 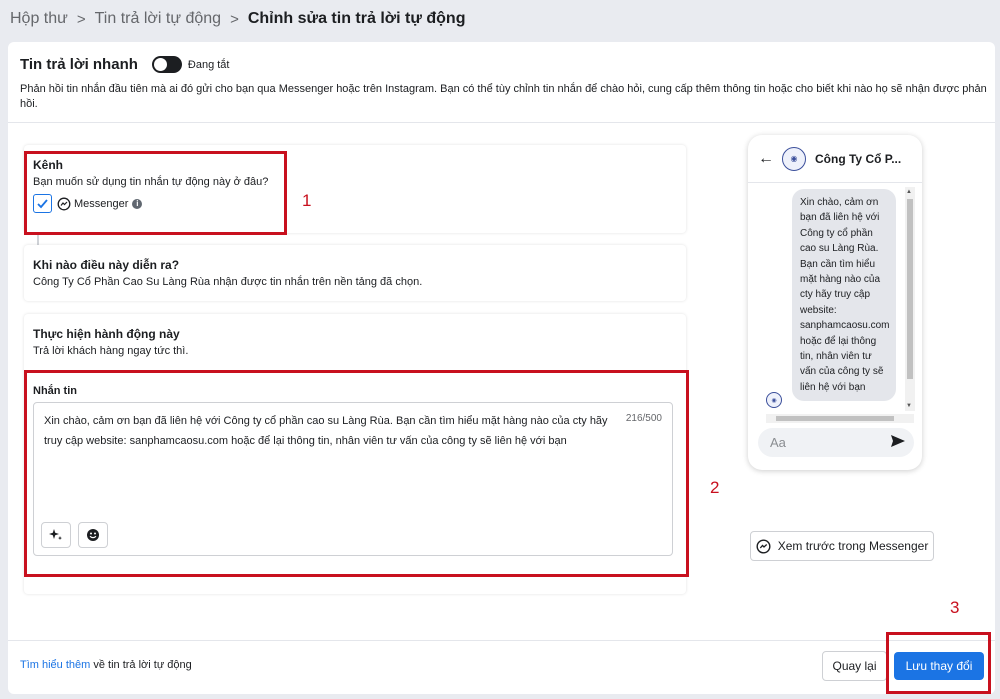 What do you see at coordinates (158, 19) in the screenshot?
I see `breadcrumb-auto-replies: Tin trả lời tự động` at bounding box center [158, 19].